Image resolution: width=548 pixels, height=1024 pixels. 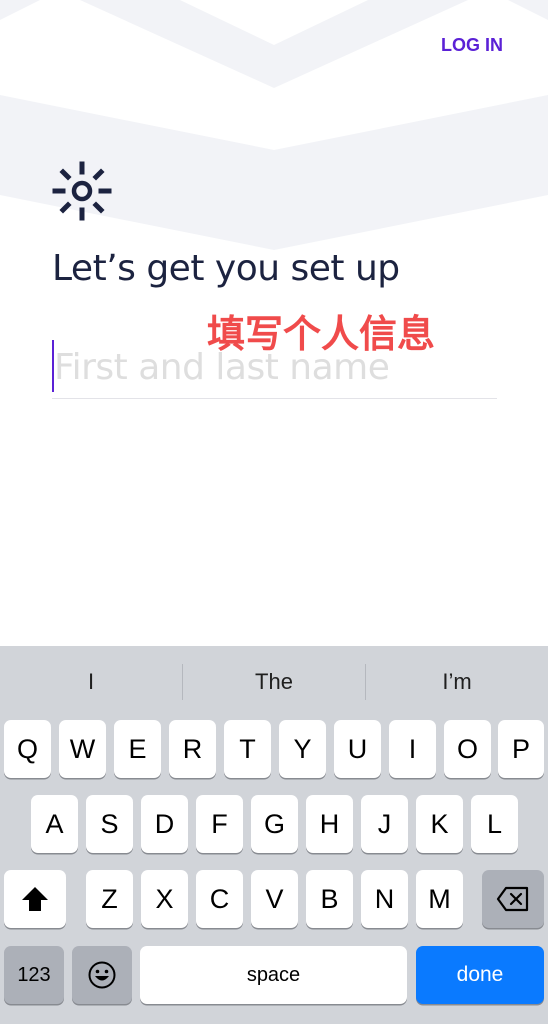 I want to click on suggestion-bar: I The I’m, so click(x=274, y=682).